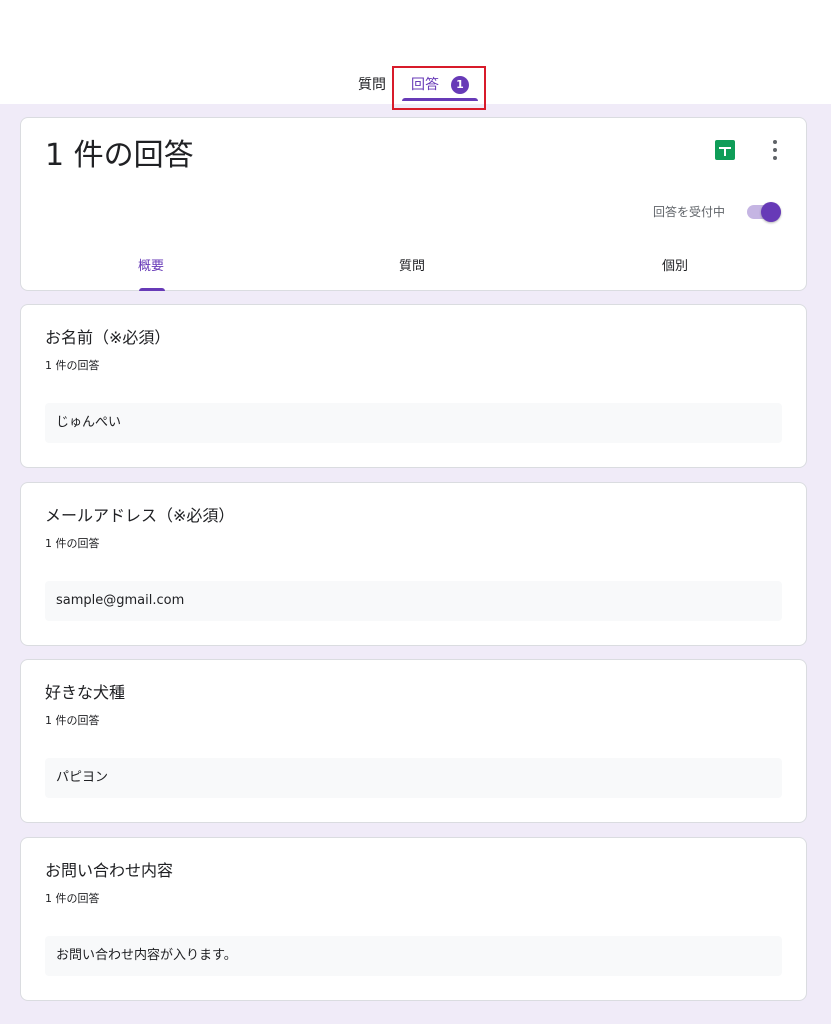 This screenshot has width=831, height=1024. I want to click on answer-item: お問い合わせ内容が入ります。, so click(413, 956).